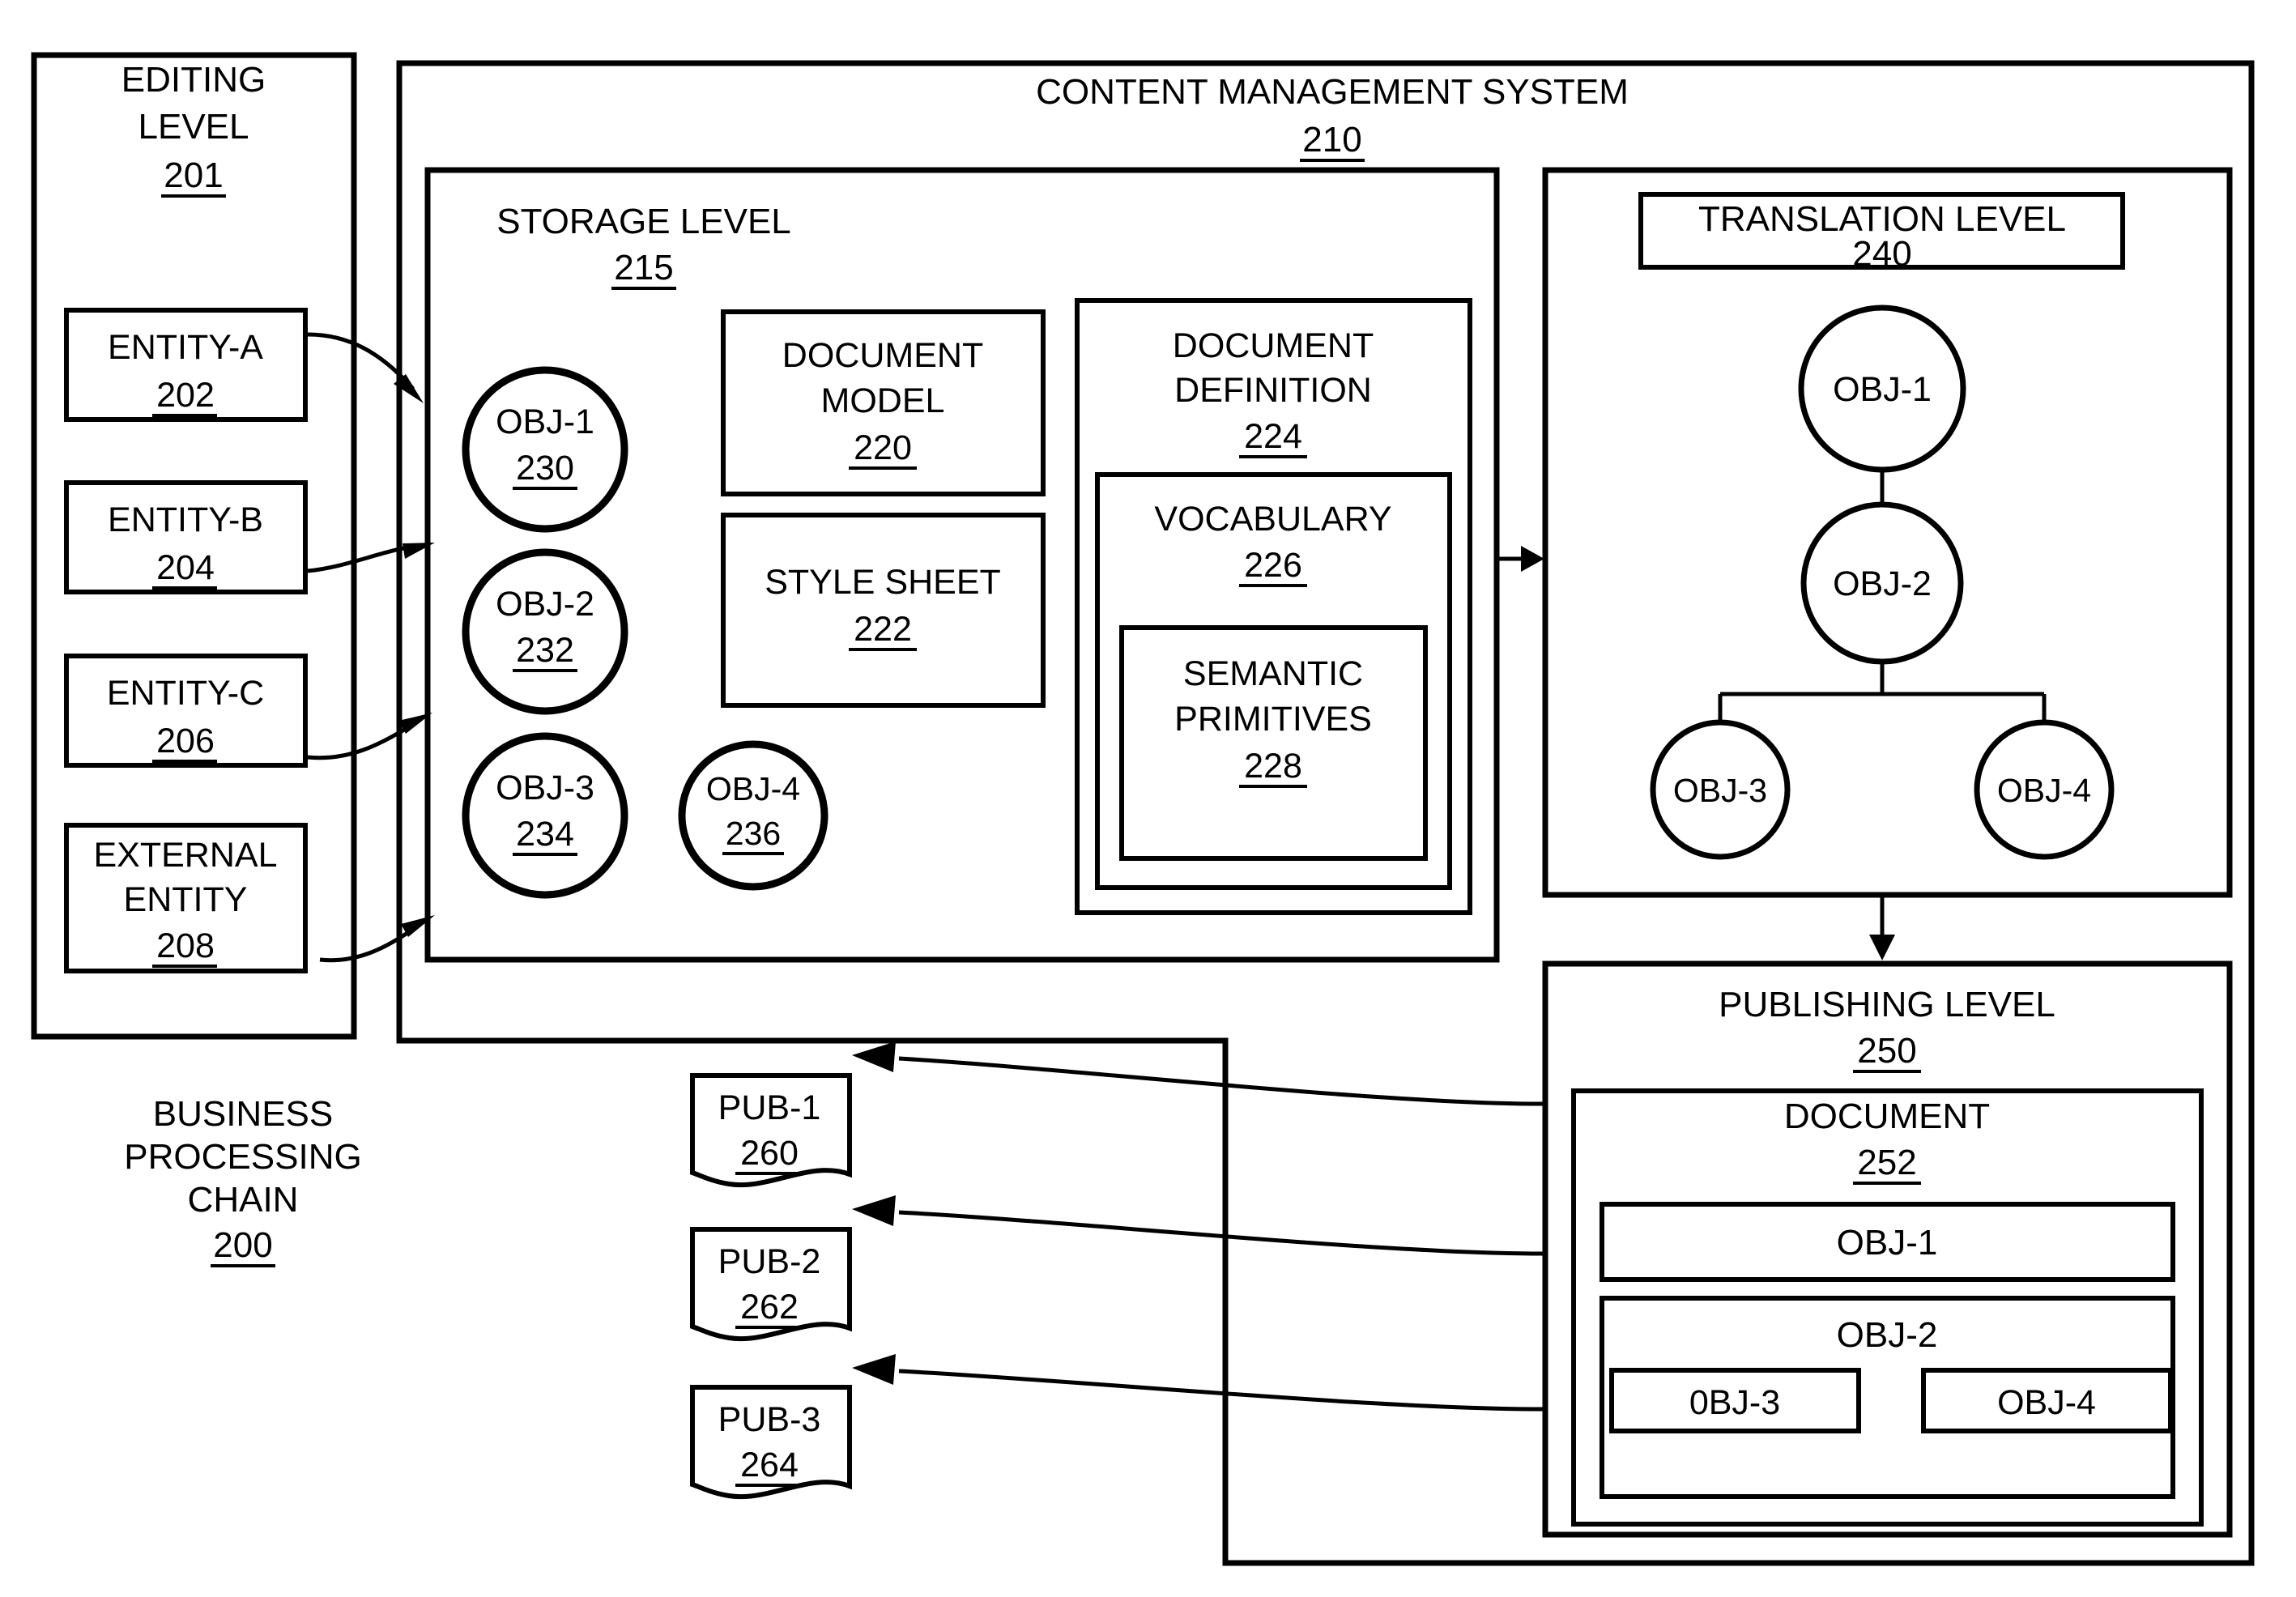 This screenshot has height=1597, width=2296. I want to click on entity-b-ref: 204, so click(186, 568).